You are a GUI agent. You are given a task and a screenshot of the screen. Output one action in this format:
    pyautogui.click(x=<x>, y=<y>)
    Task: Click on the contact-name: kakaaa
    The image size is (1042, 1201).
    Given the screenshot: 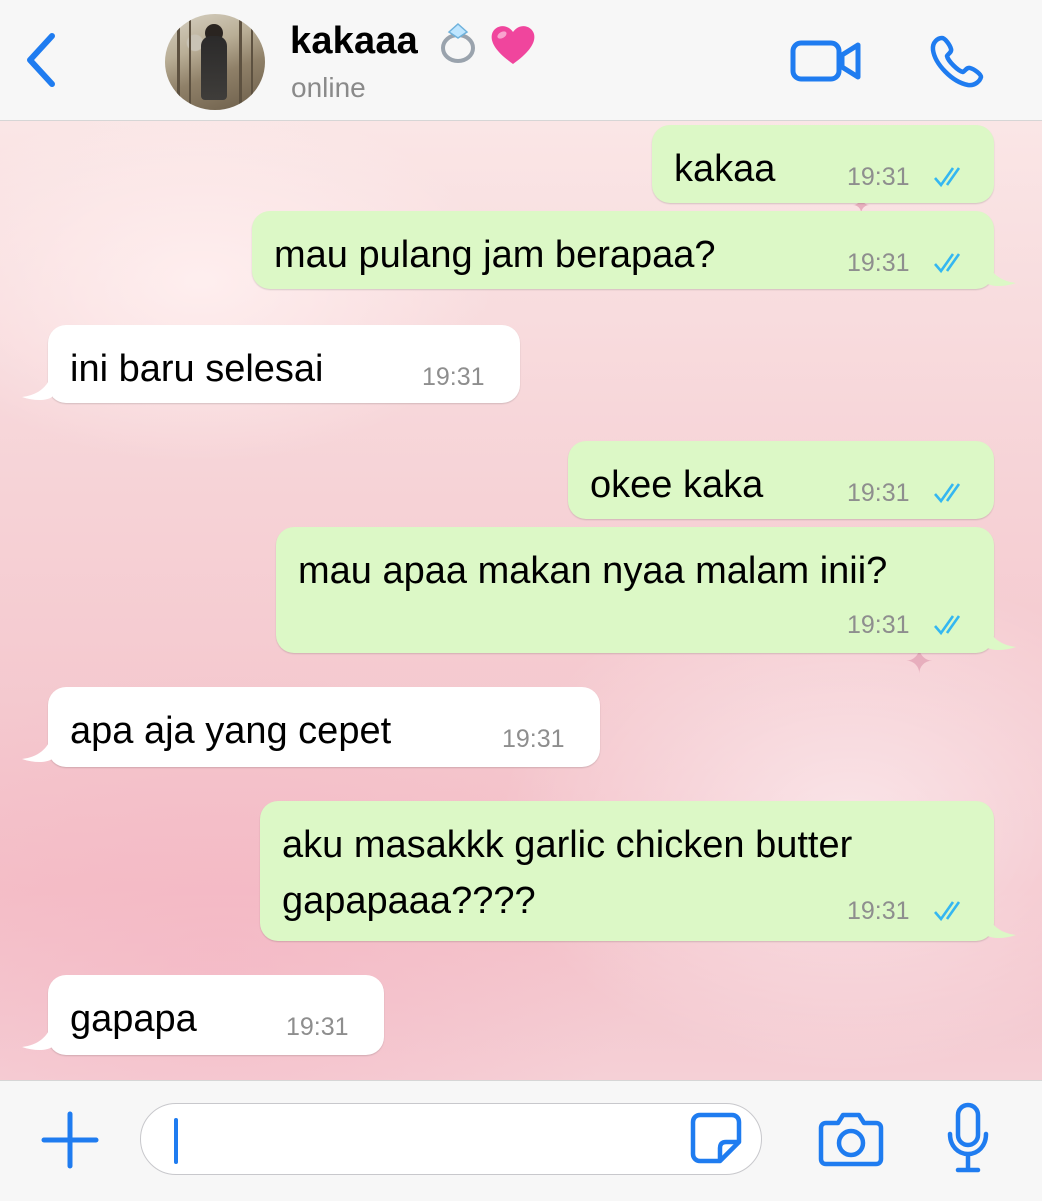 What is the action you would take?
    pyautogui.click(x=412, y=42)
    